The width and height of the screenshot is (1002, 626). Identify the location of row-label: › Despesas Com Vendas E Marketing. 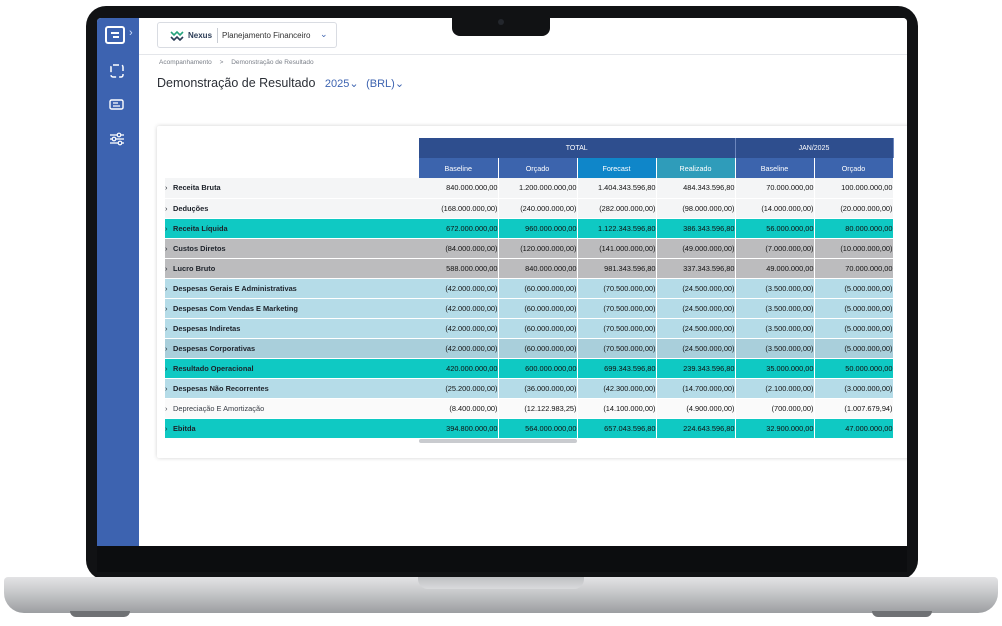
(292, 308).